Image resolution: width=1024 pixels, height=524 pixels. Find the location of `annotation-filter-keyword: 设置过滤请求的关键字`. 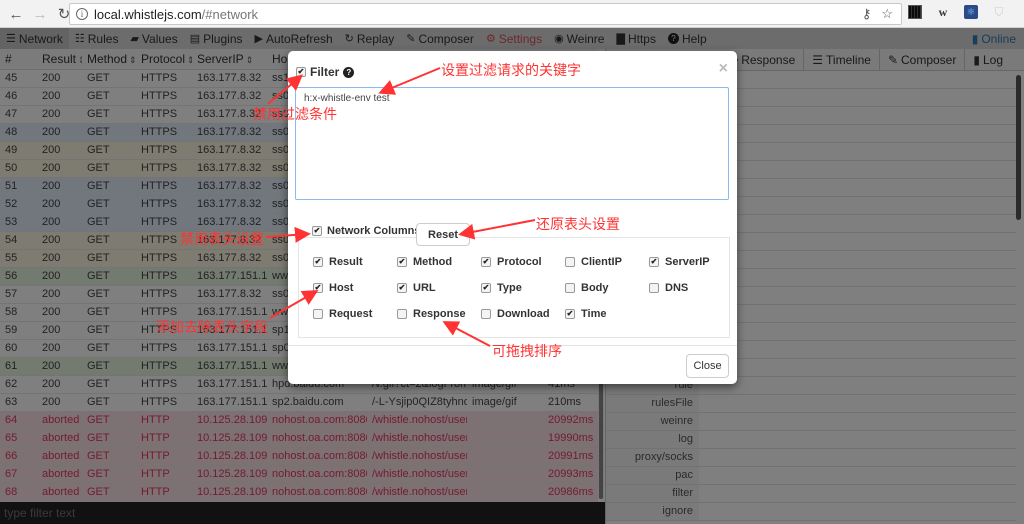

annotation-filter-keyword: 设置过滤请求的关键字 is located at coordinates (511, 70).